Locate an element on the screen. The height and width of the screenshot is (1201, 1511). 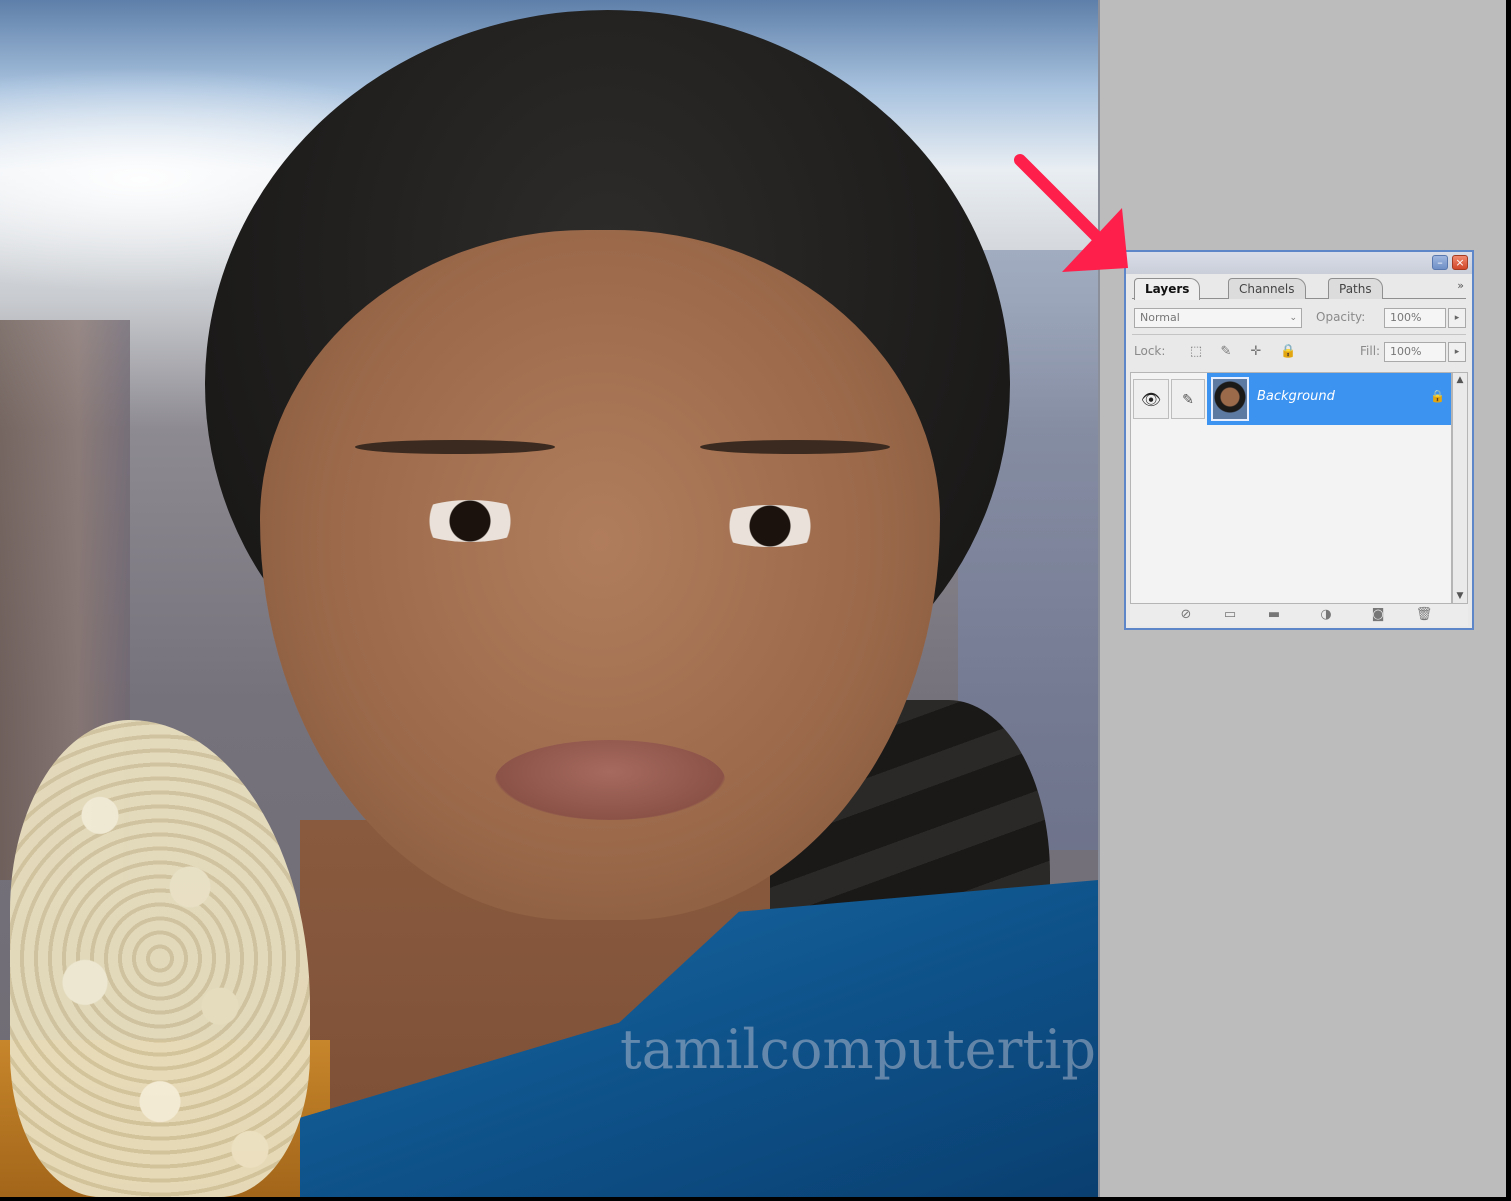
palette-tabs: Layers Channels Paths » is located at coordinates (1299, 288).